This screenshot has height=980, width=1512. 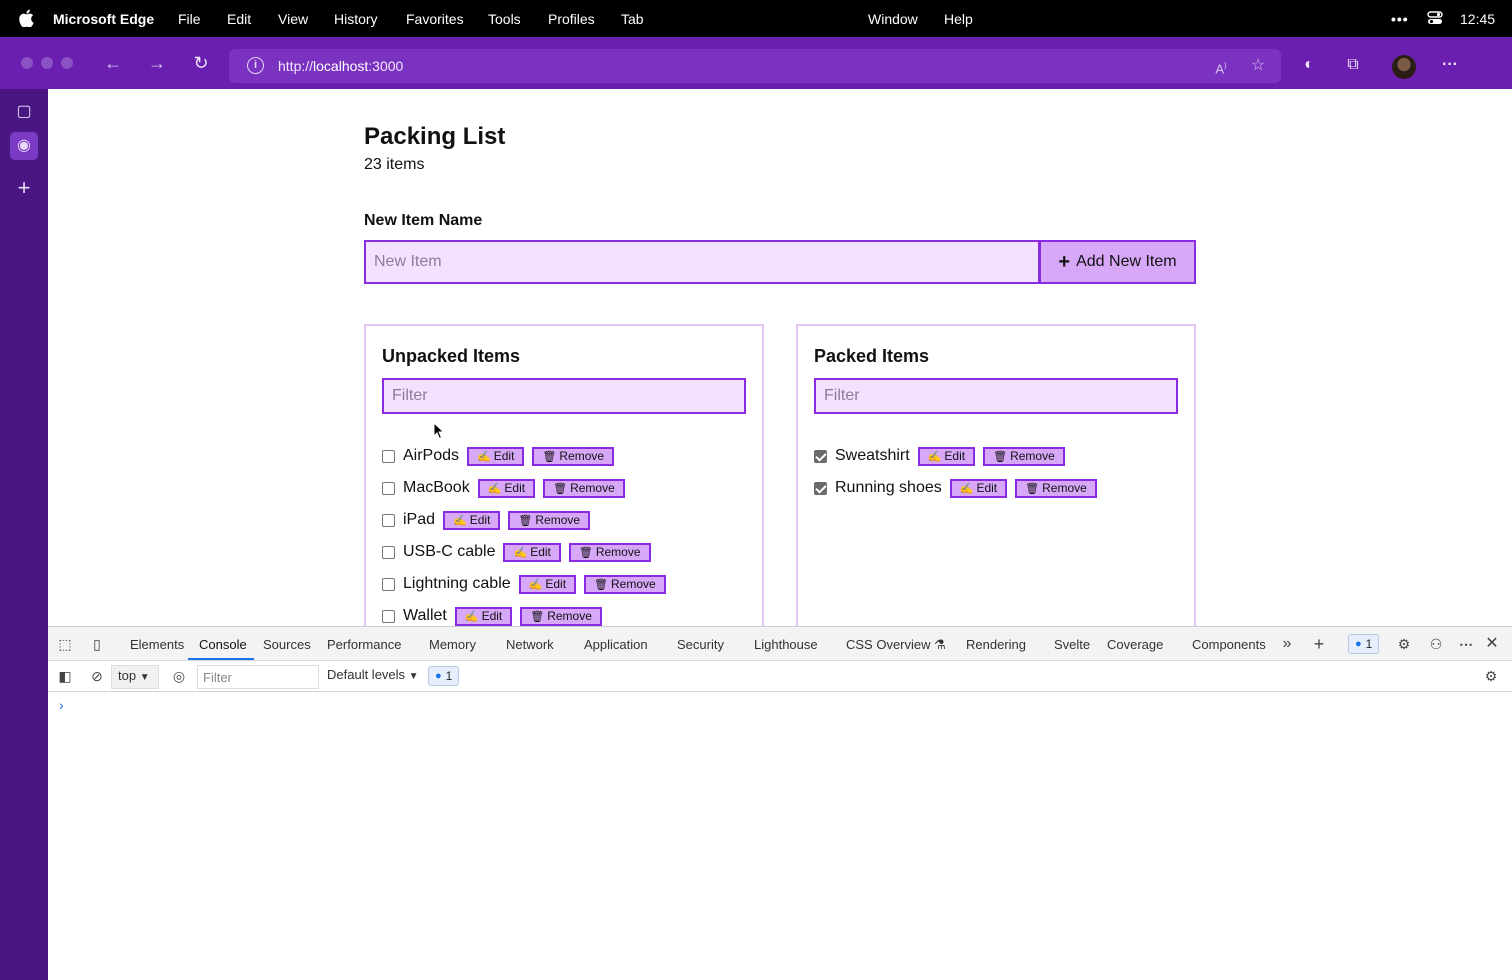 What do you see at coordinates (1287, 644) in the screenshot?
I see `more-tabs-chevron-icon: »` at bounding box center [1287, 644].